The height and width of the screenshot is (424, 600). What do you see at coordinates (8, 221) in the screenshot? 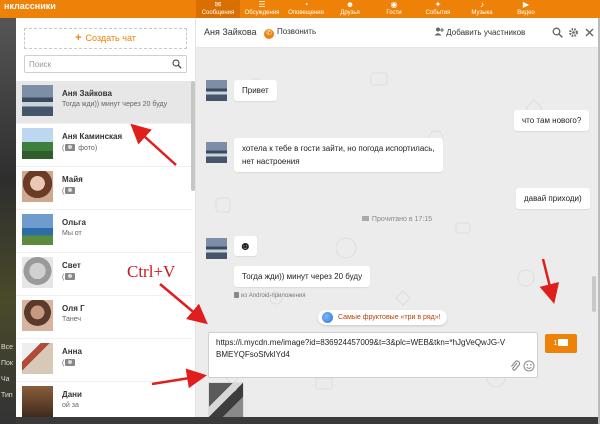
I see `background-page: Все Пок Ча Тип` at bounding box center [8, 221].